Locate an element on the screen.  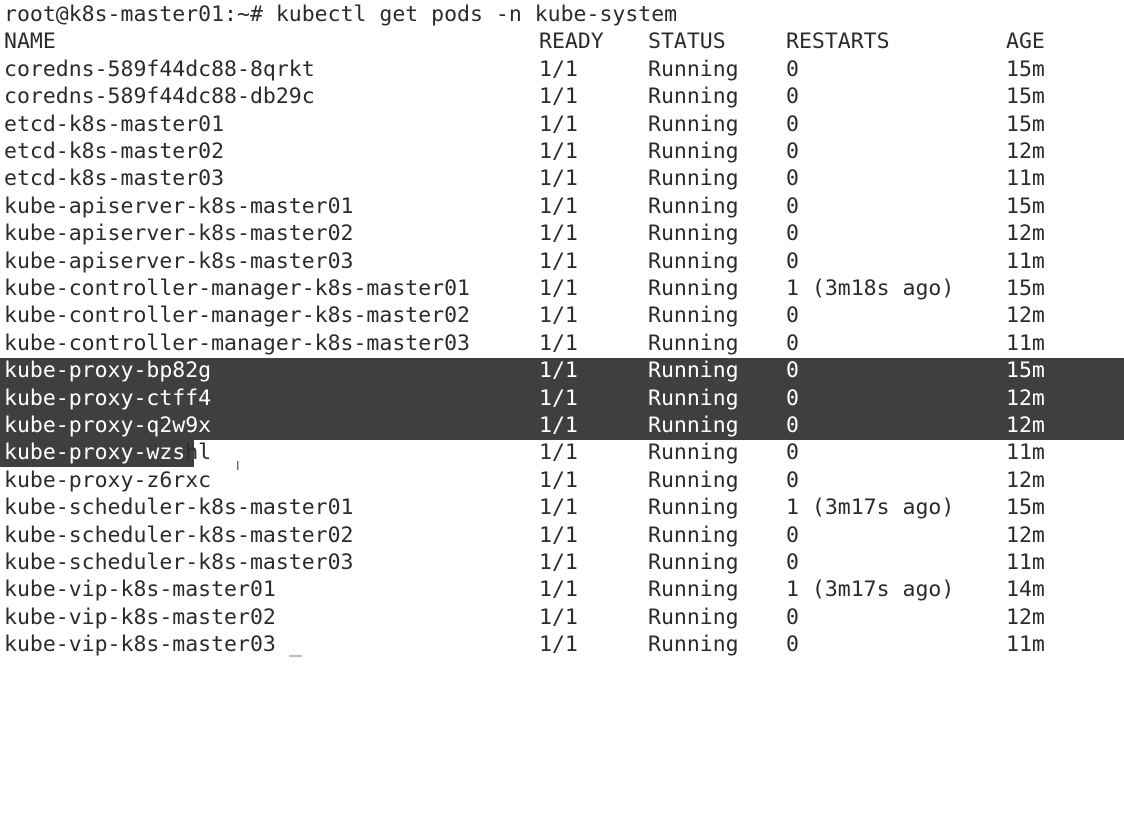
ibeam-cursor-icon: I is located at coordinates (238, 466).